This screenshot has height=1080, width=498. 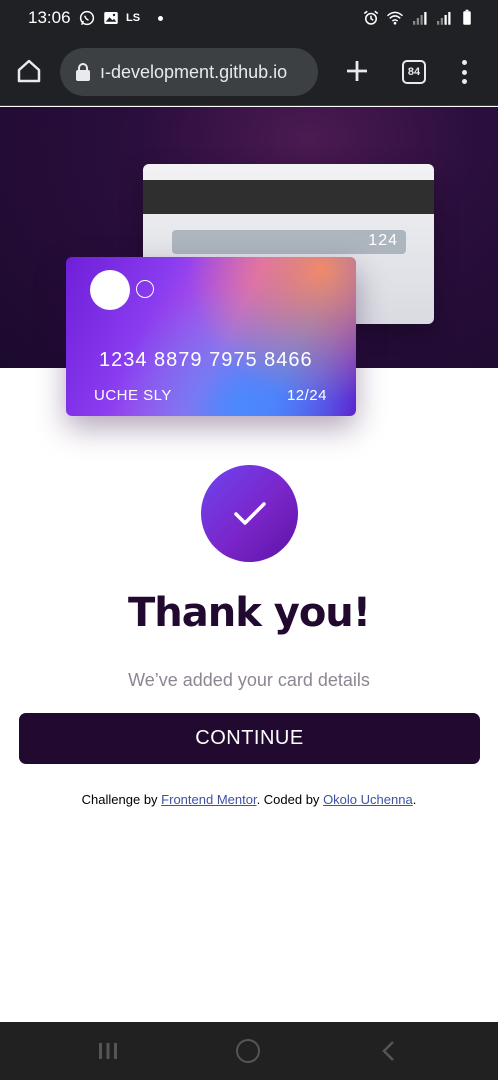 What do you see at coordinates (467, 17) in the screenshot?
I see `battery-icon` at bounding box center [467, 17].